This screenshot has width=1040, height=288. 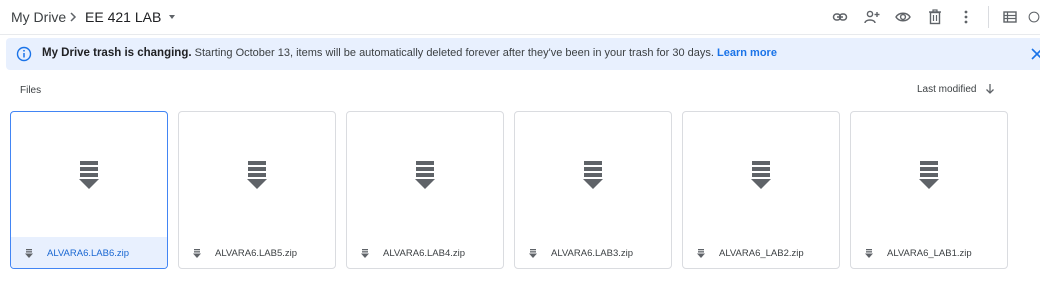 I want to click on file-card: ALVARA6_LAB2.zip, so click(x=761, y=190).